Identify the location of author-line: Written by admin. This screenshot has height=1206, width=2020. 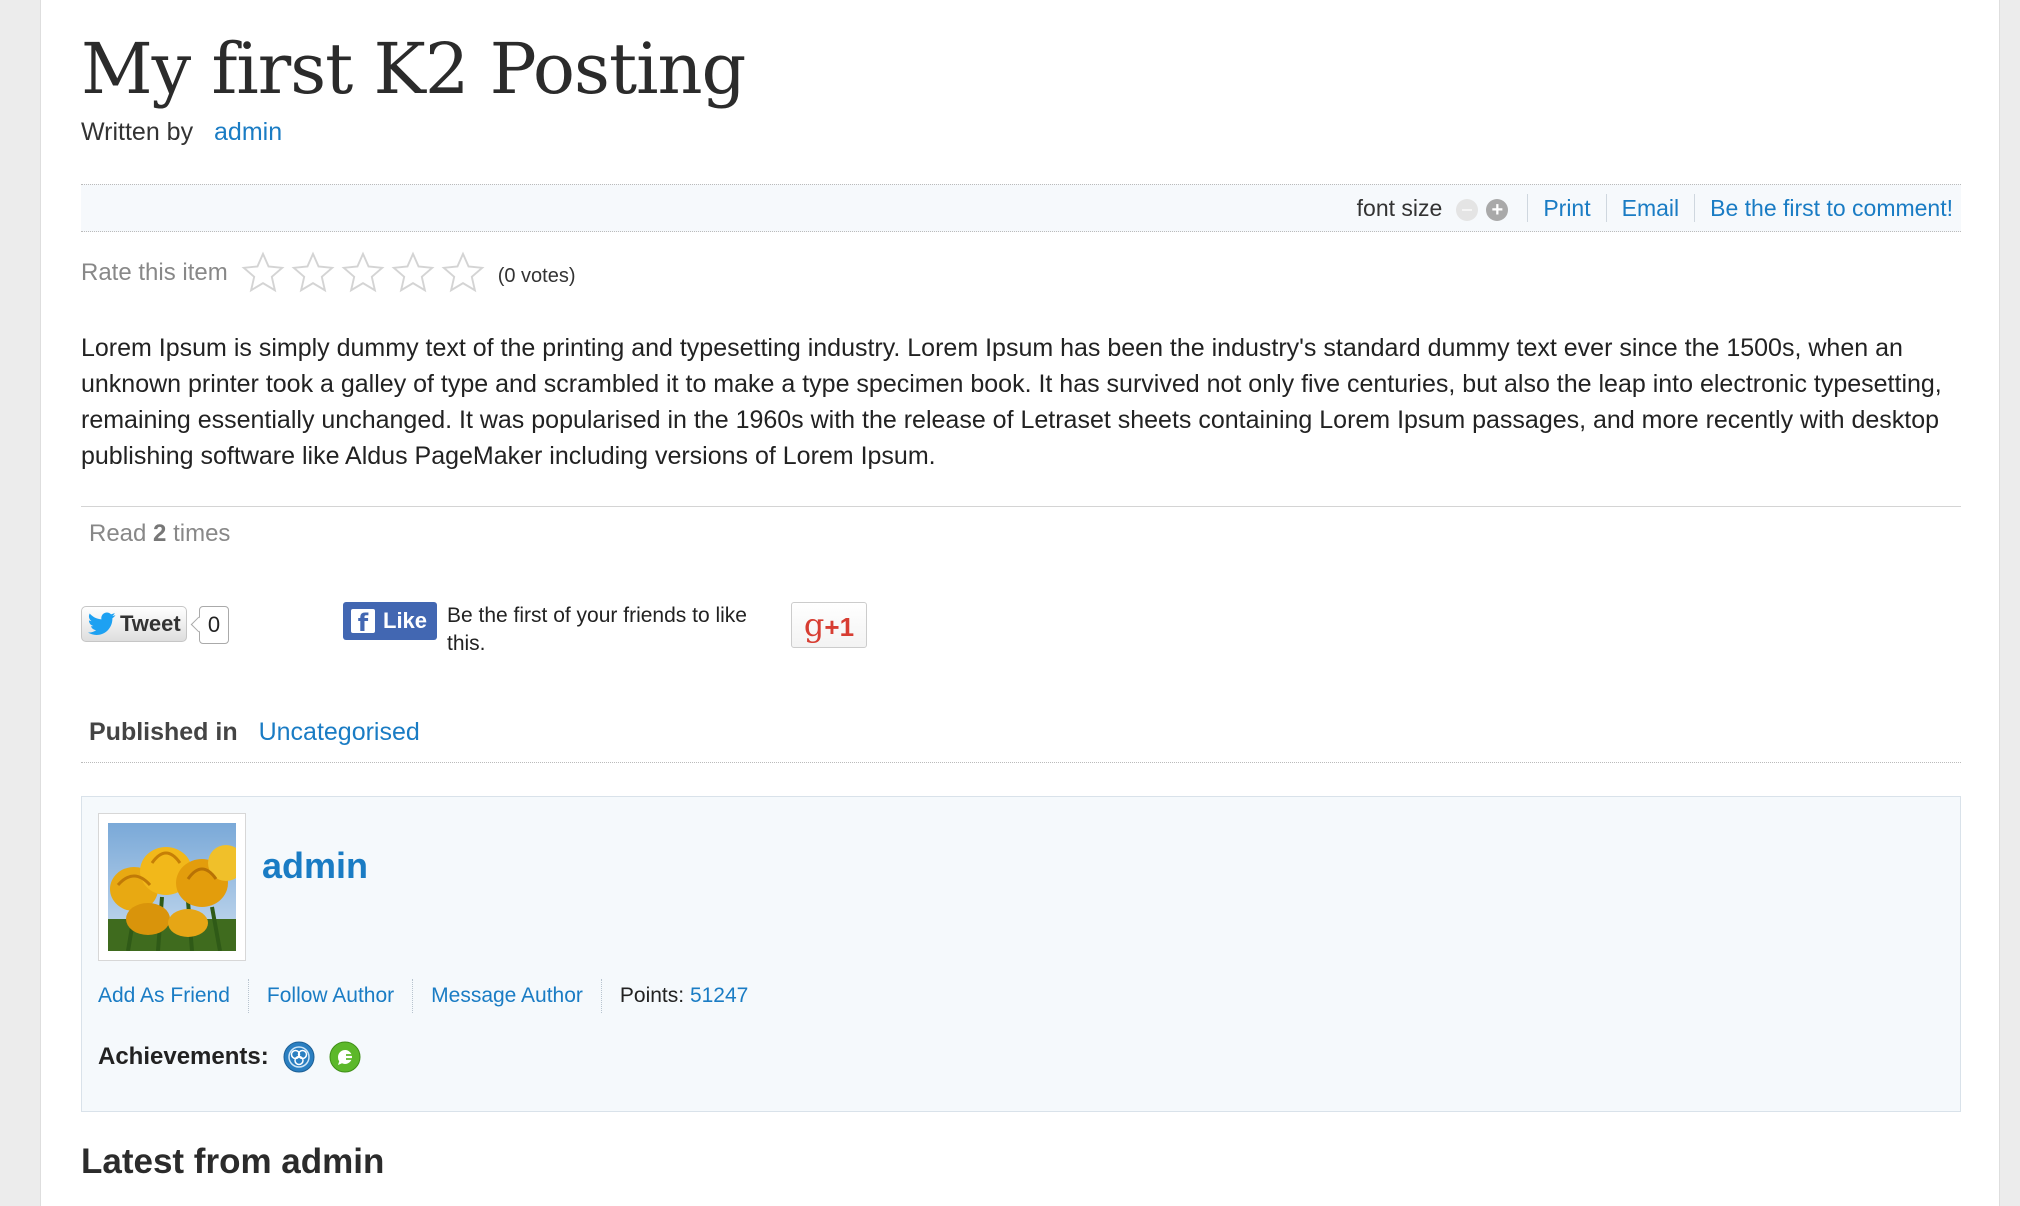
(181, 132).